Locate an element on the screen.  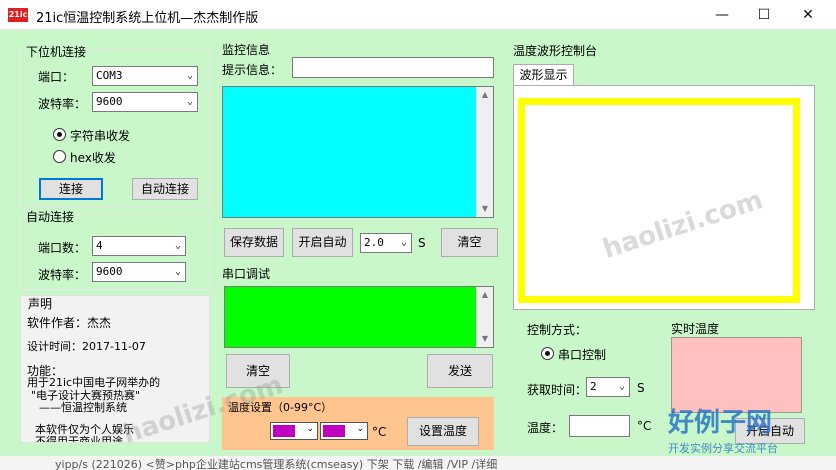
control-temp-unit: °C is located at coordinates (644, 426).